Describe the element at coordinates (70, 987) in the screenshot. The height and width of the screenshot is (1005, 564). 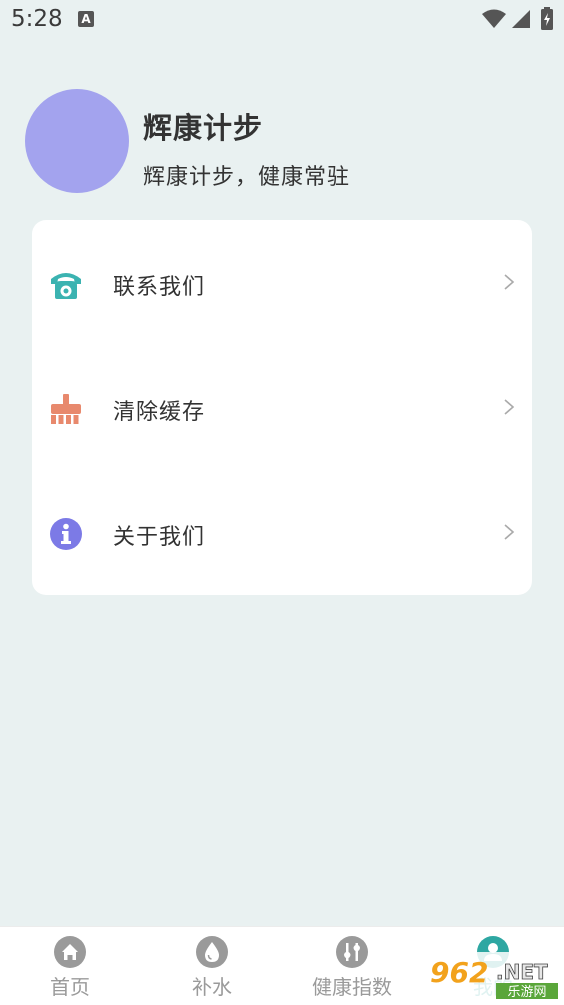
I see `tab-label: 首页` at that location.